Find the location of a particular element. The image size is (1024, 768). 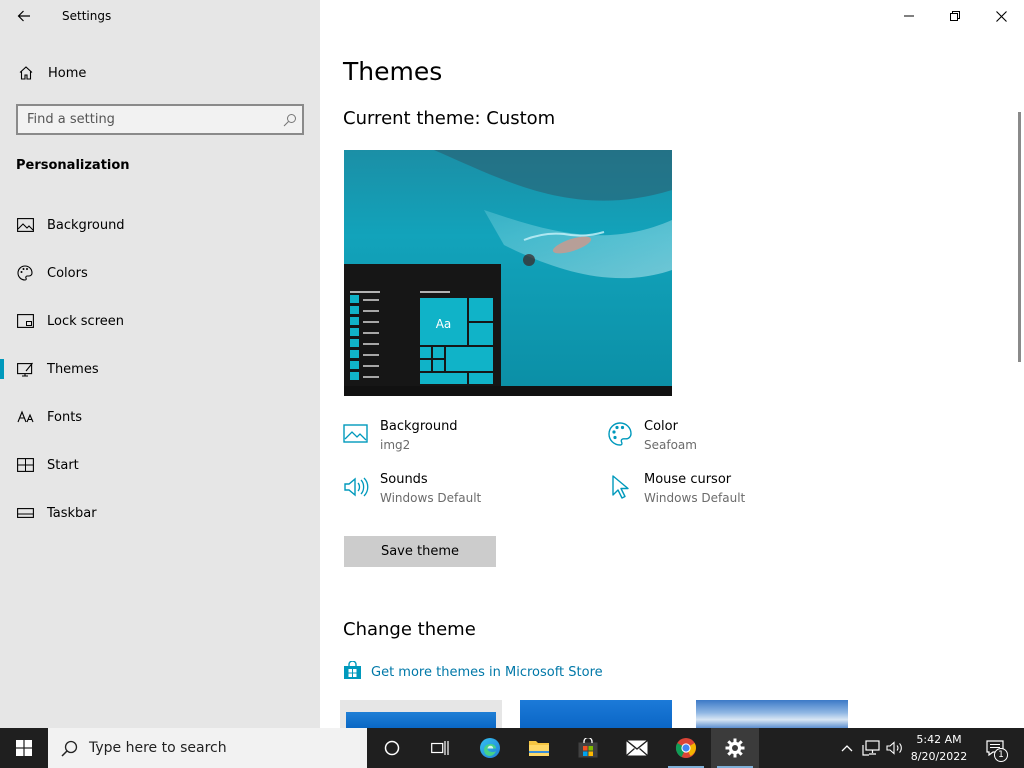

store-button is located at coordinates (588, 748).